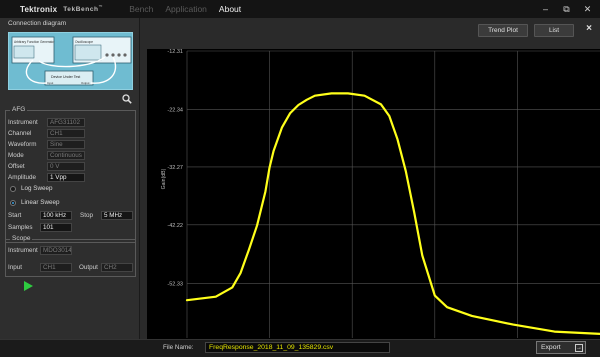 Image resolution: width=600 pixels, height=357 pixels. I want to click on brand-logo: Tektronix, so click(39, 9).